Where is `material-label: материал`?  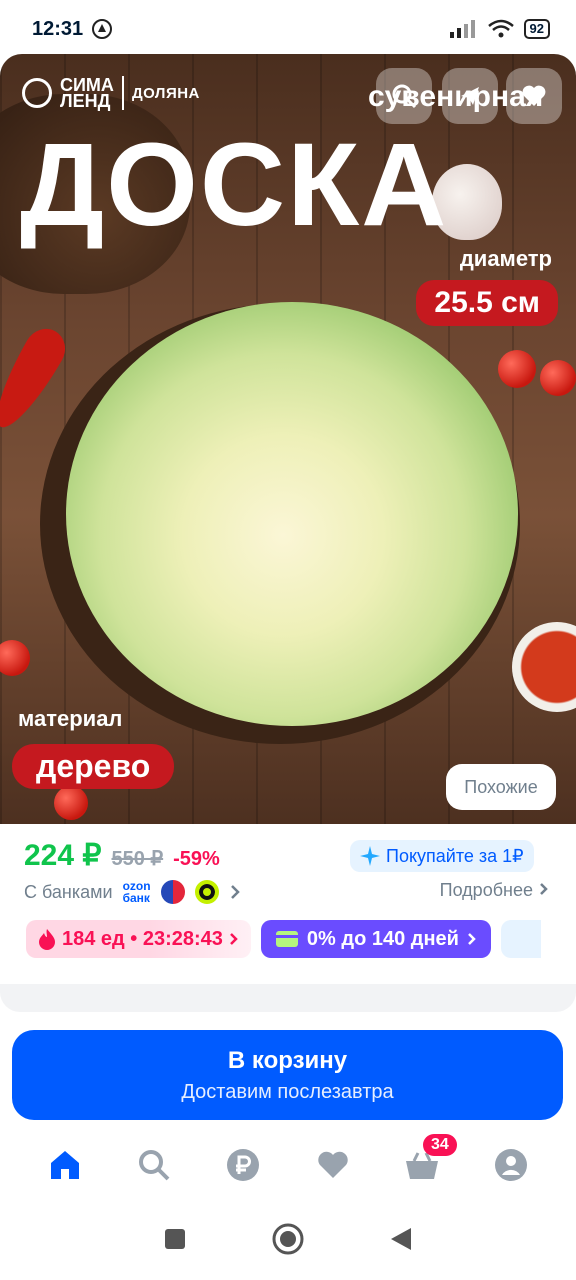 material-label: материал is located at coordinates (70, 718).